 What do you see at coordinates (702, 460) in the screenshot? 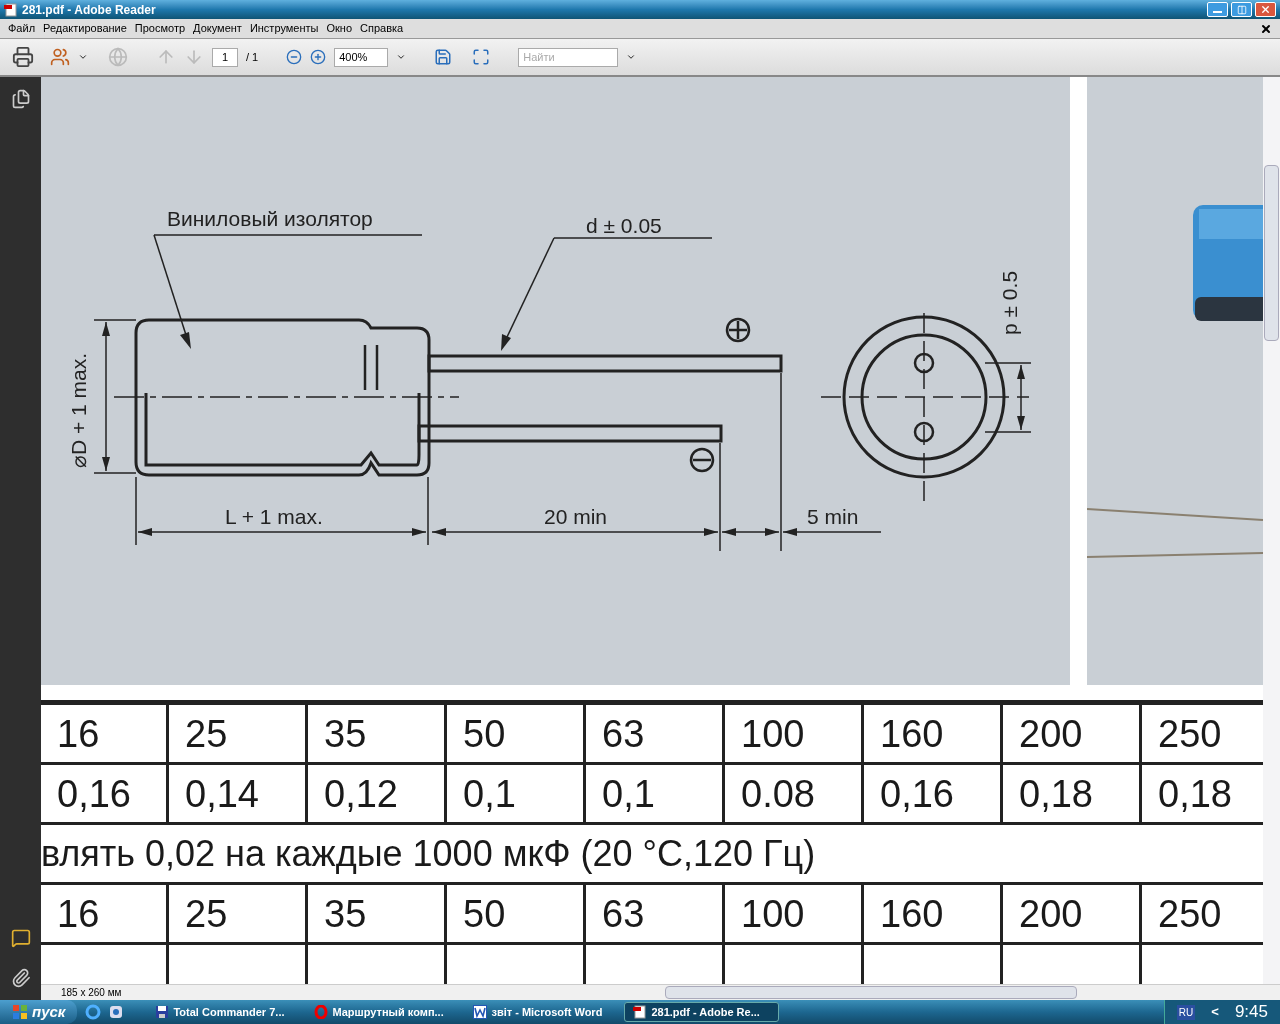
I see `minus-sign-icon` at bounding box center [702, 460].